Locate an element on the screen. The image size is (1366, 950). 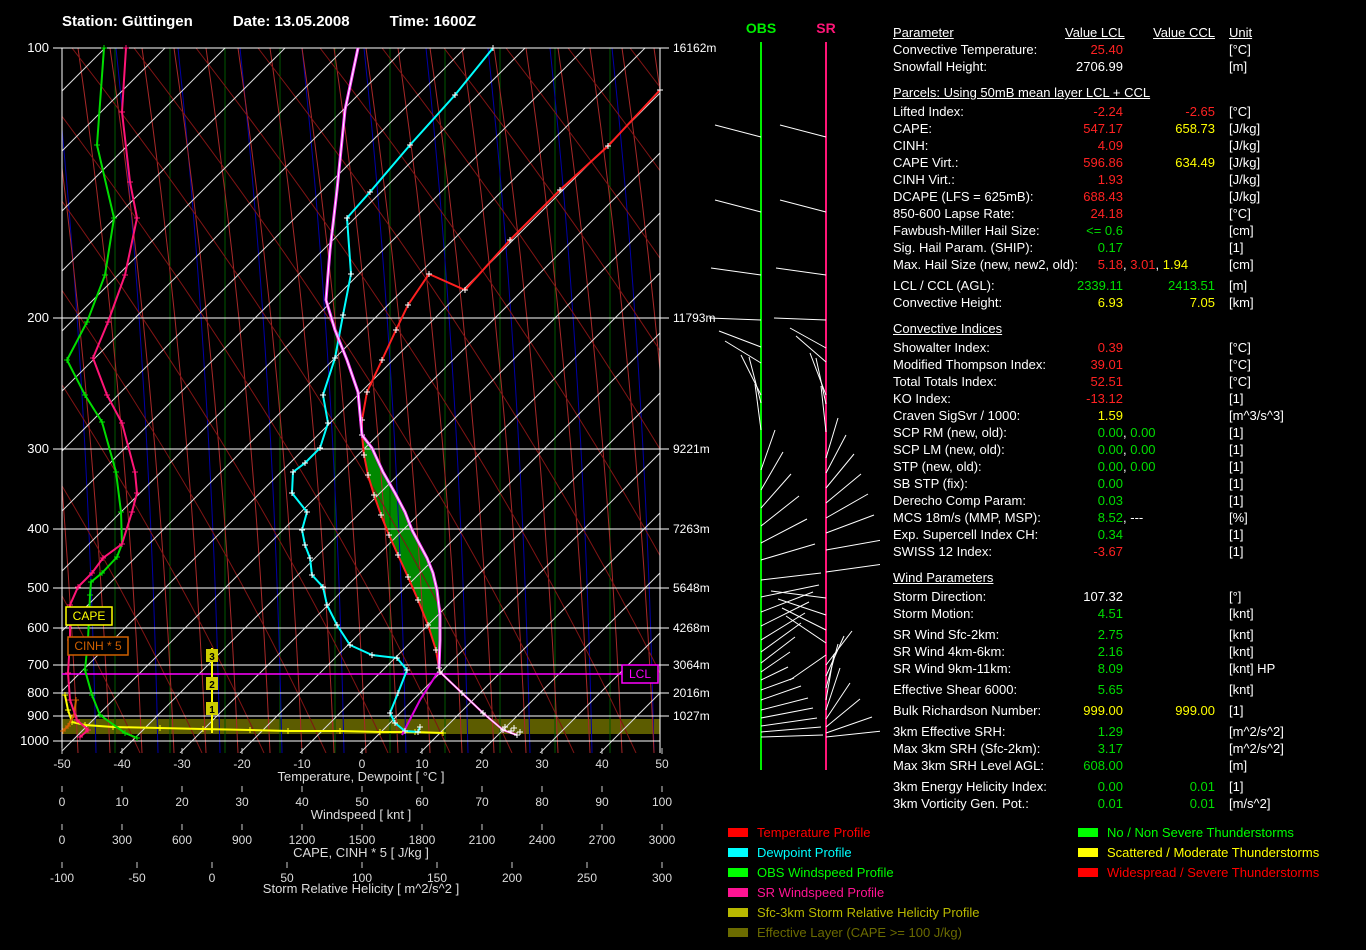
svg-text: 9221m is located at coordinates (691, 449).